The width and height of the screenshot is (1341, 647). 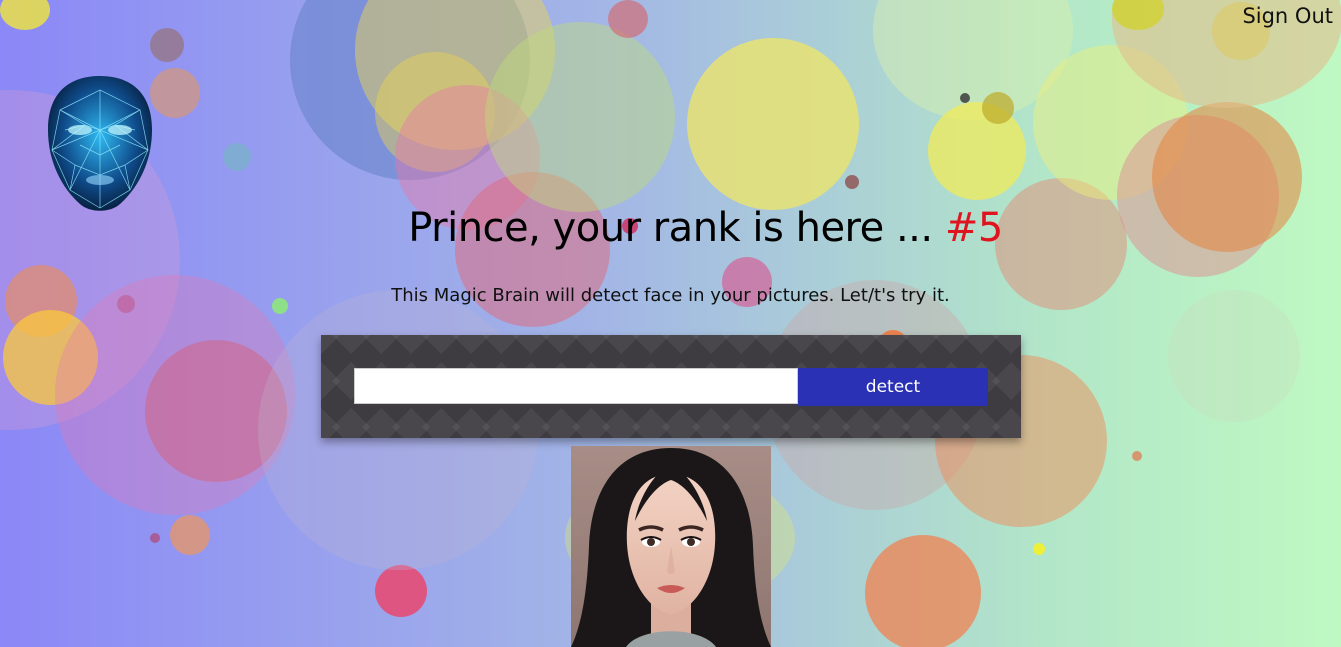 I want to click on detect-button: detect, so click(x=893, y=387).